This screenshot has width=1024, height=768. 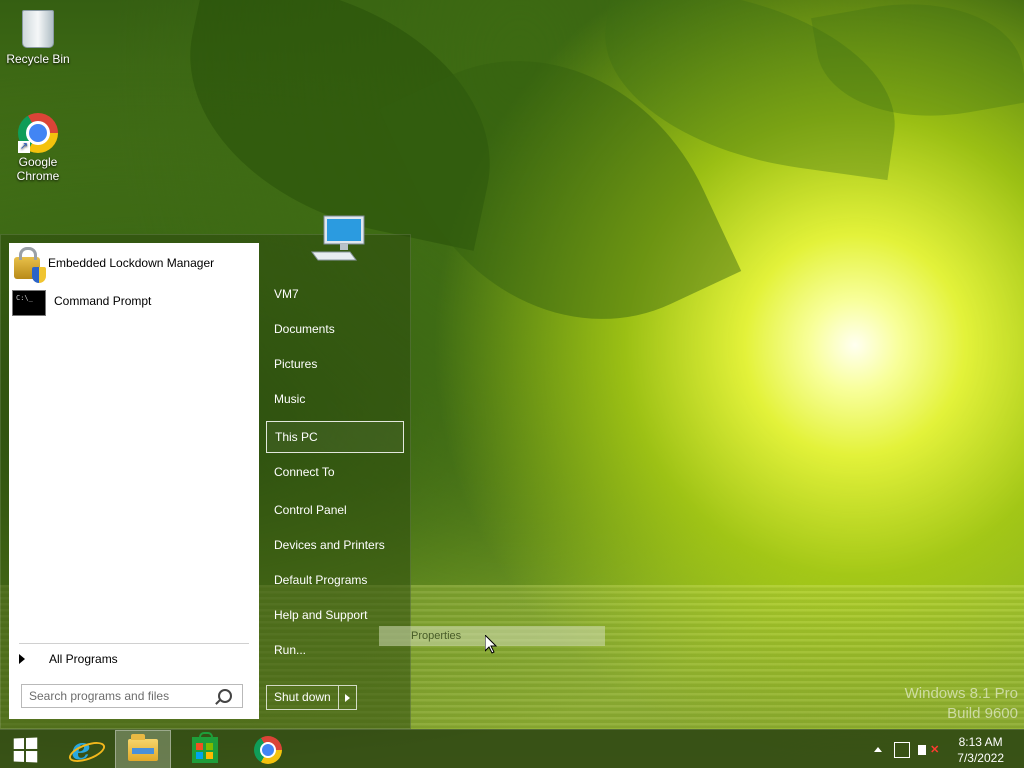 I want to click on all-programs-label: All Programs, so click(x=83, y=659).